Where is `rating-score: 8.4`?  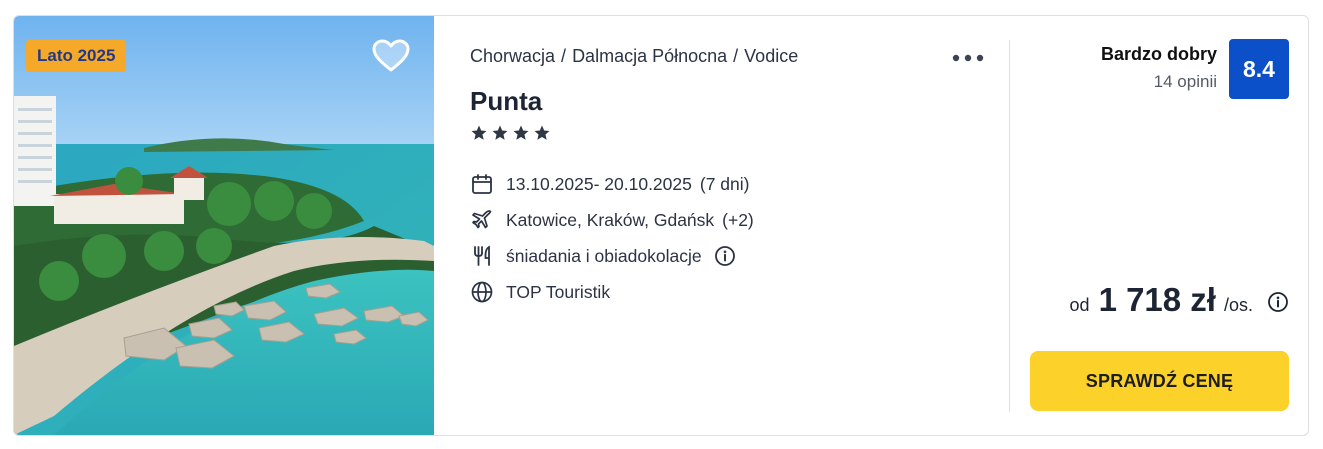
rating-score: 8.4 is located at coordinates (1259, 69).